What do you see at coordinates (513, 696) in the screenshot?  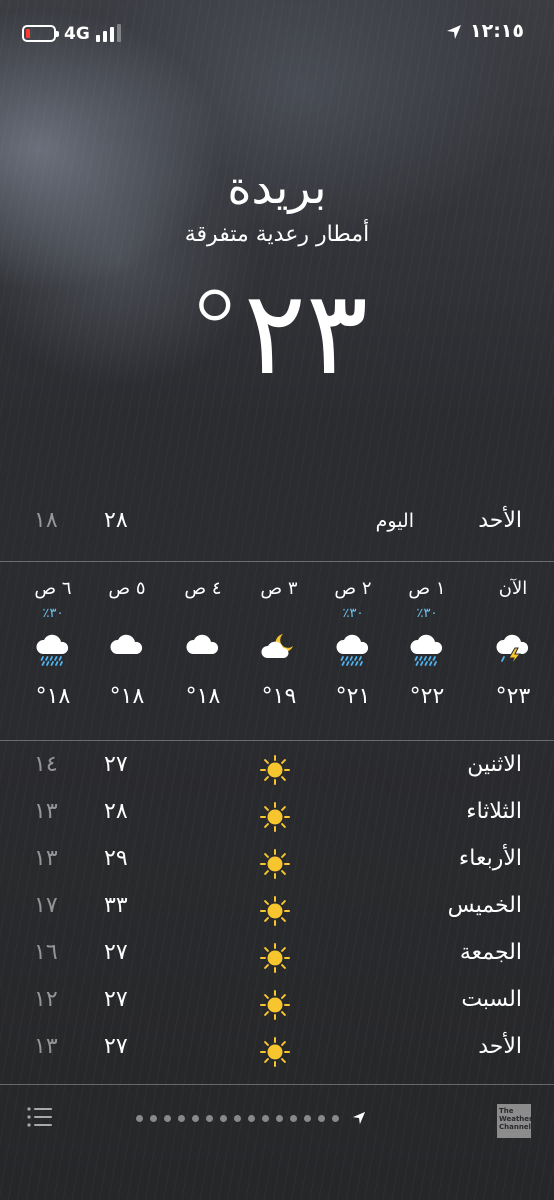 I see `hour-temperature: °٢٣` at bounding box center [513, 696].